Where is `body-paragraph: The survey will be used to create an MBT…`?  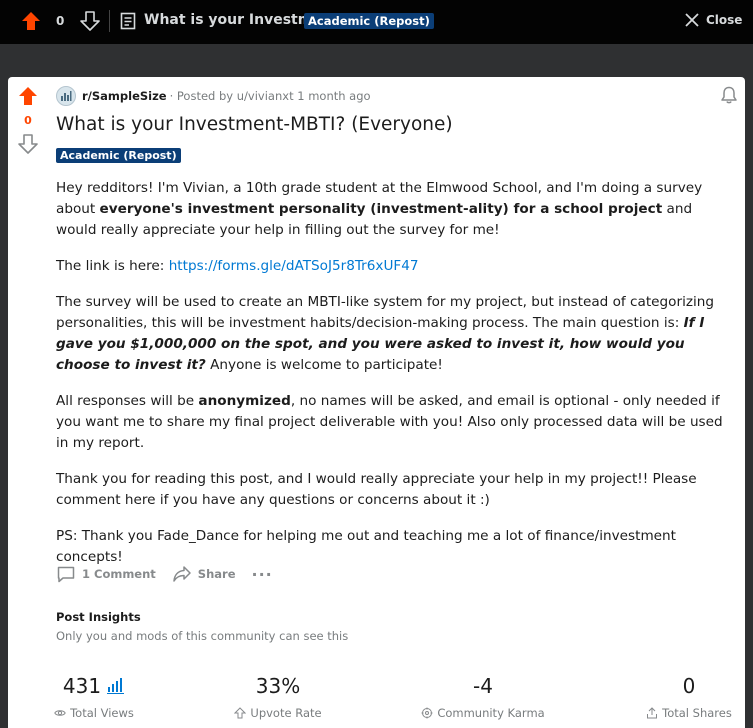
body-paragraph: The survey will be used to create an MBT… is located at coordinates (385, 333).